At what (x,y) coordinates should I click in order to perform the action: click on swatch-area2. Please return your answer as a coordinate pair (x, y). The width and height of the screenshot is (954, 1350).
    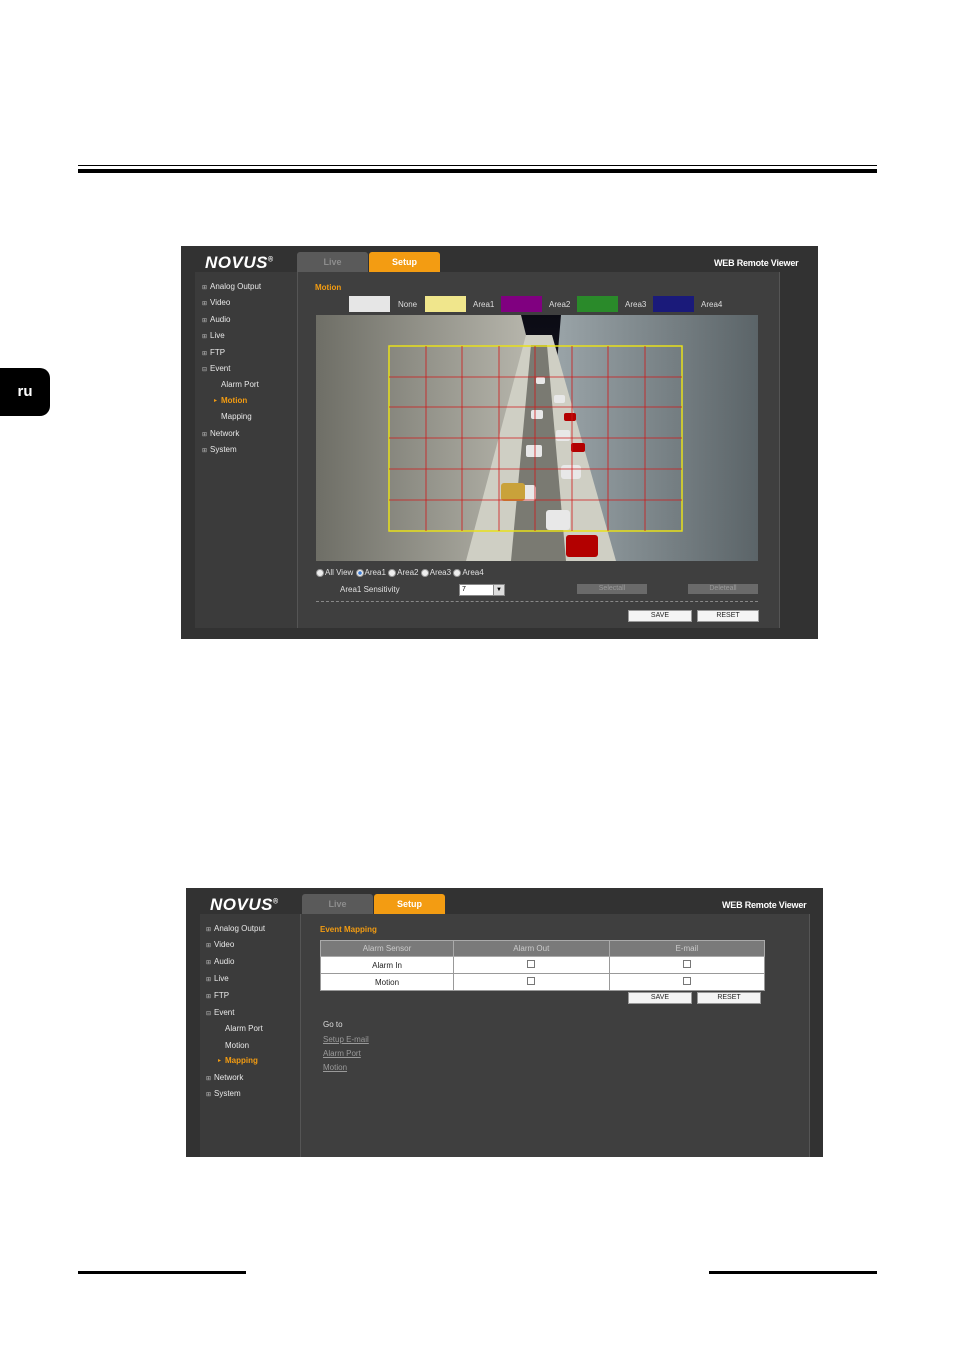
    Looking at the image, I should click on (521, 304).